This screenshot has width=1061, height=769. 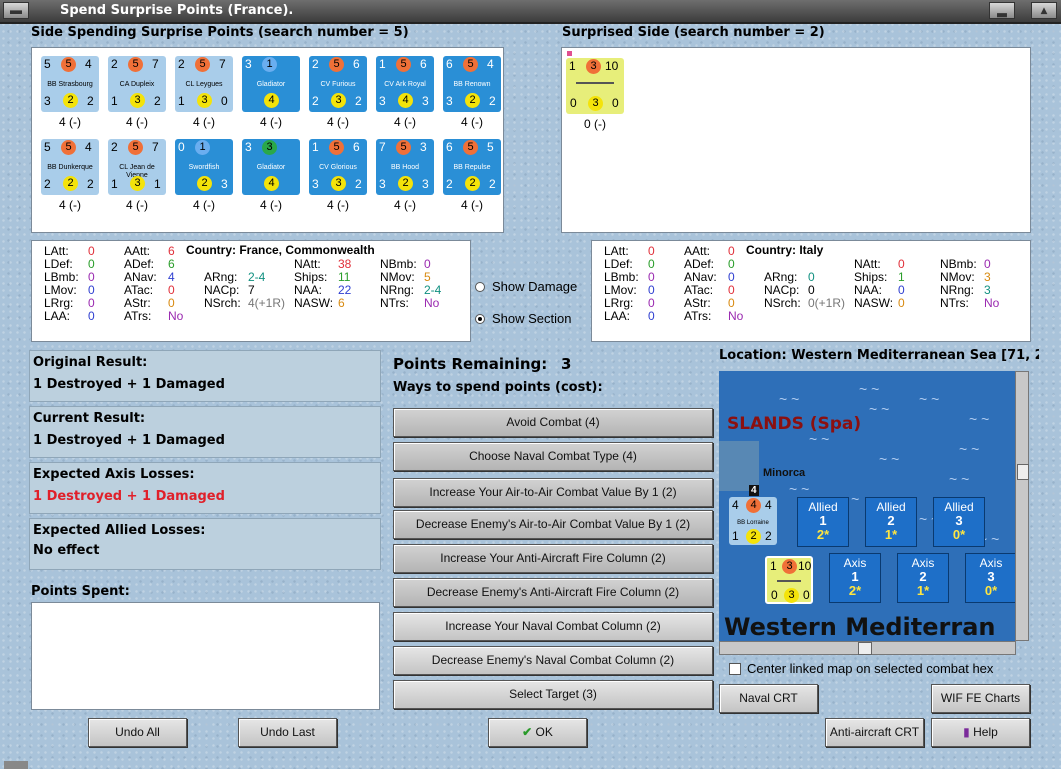 What do you see at coordinates (735, 669) in the screenshot?
I see `center-map-checkbox` at bounding box center [735, 669].